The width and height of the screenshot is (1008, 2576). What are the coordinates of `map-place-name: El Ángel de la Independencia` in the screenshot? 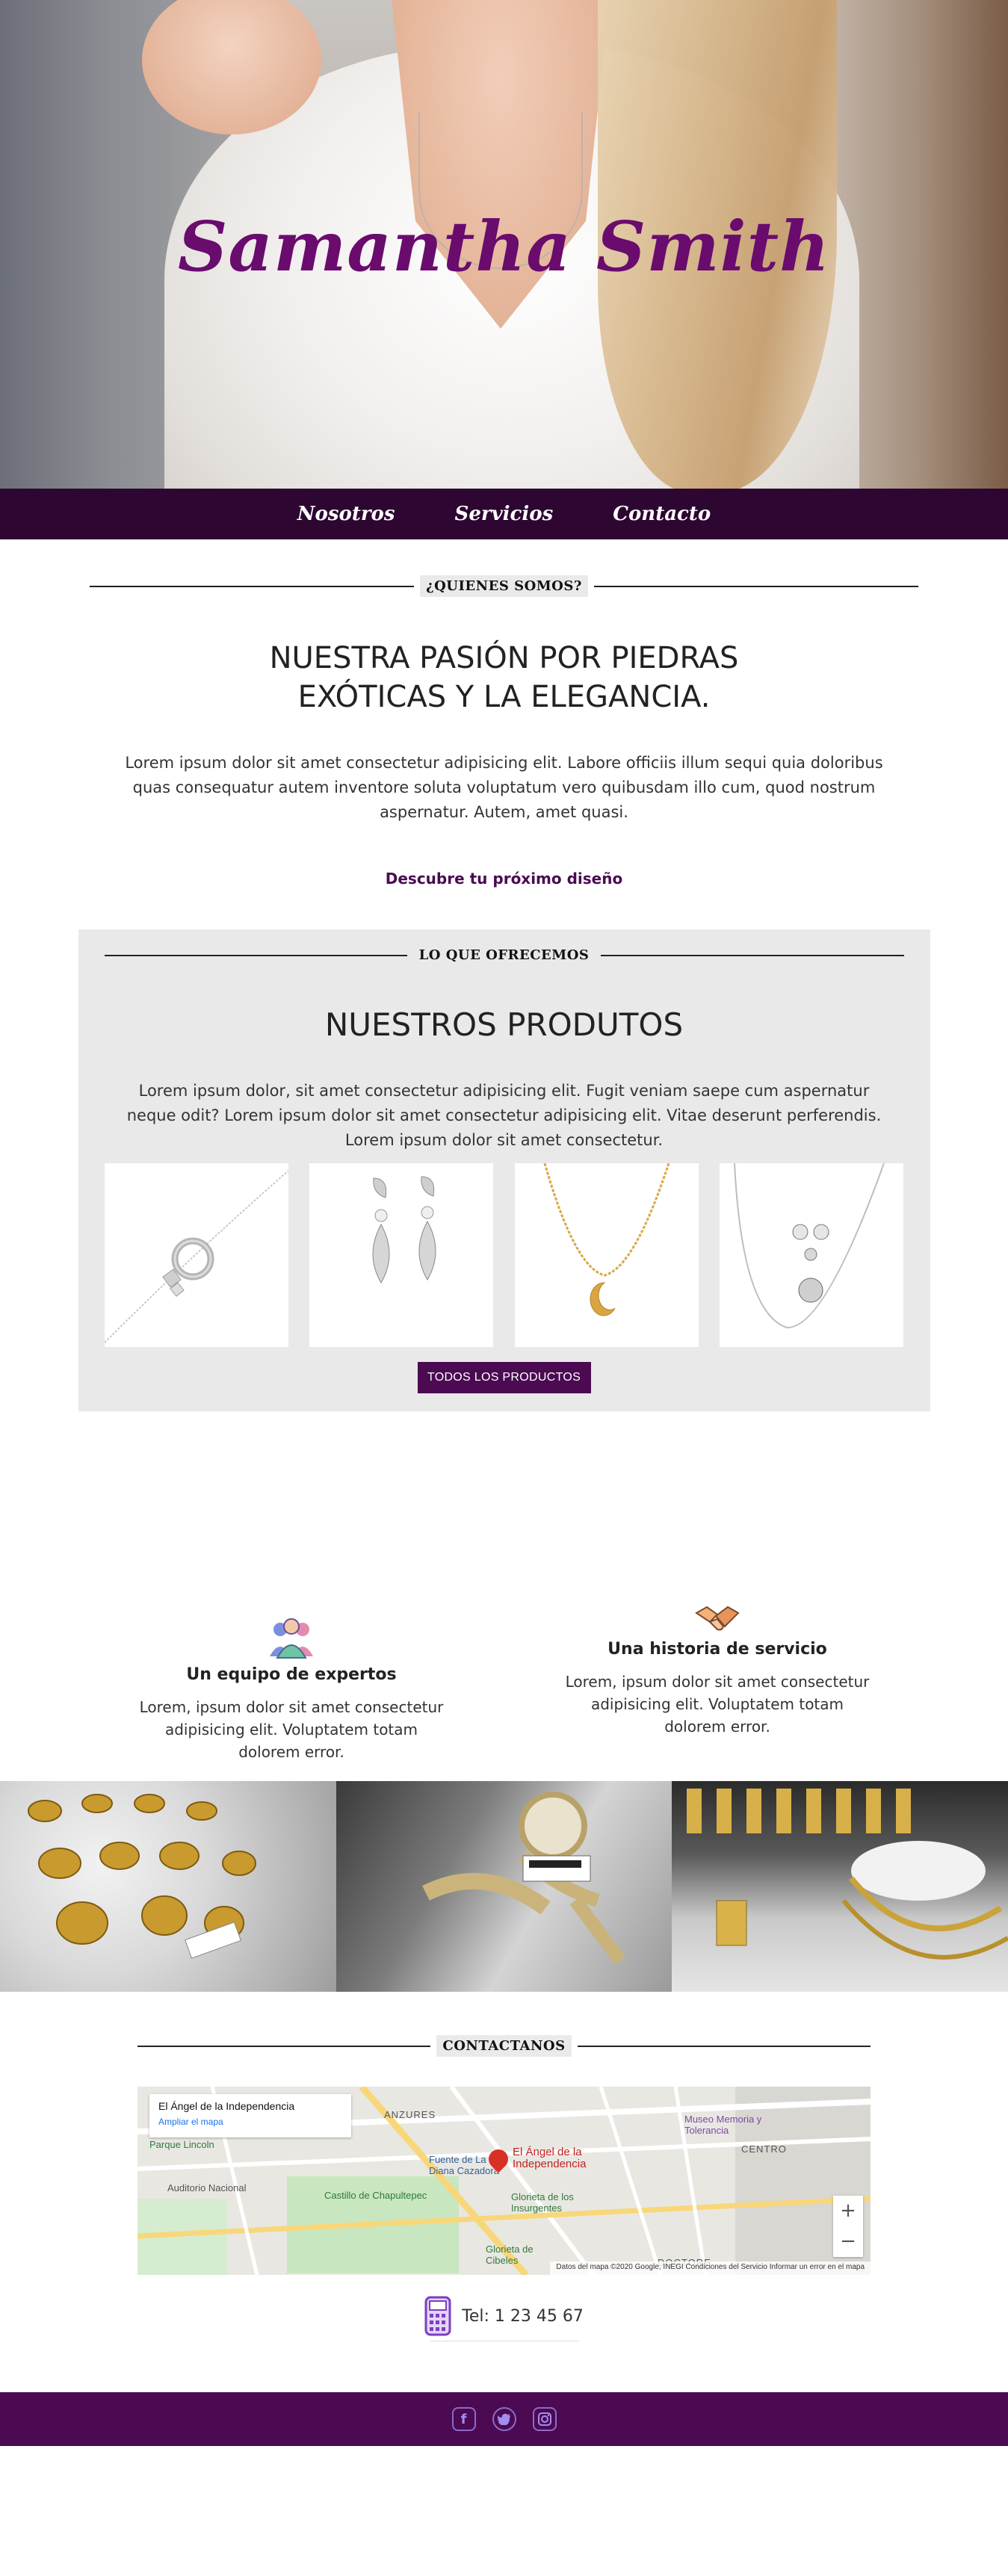 It's located at (226, 2106).